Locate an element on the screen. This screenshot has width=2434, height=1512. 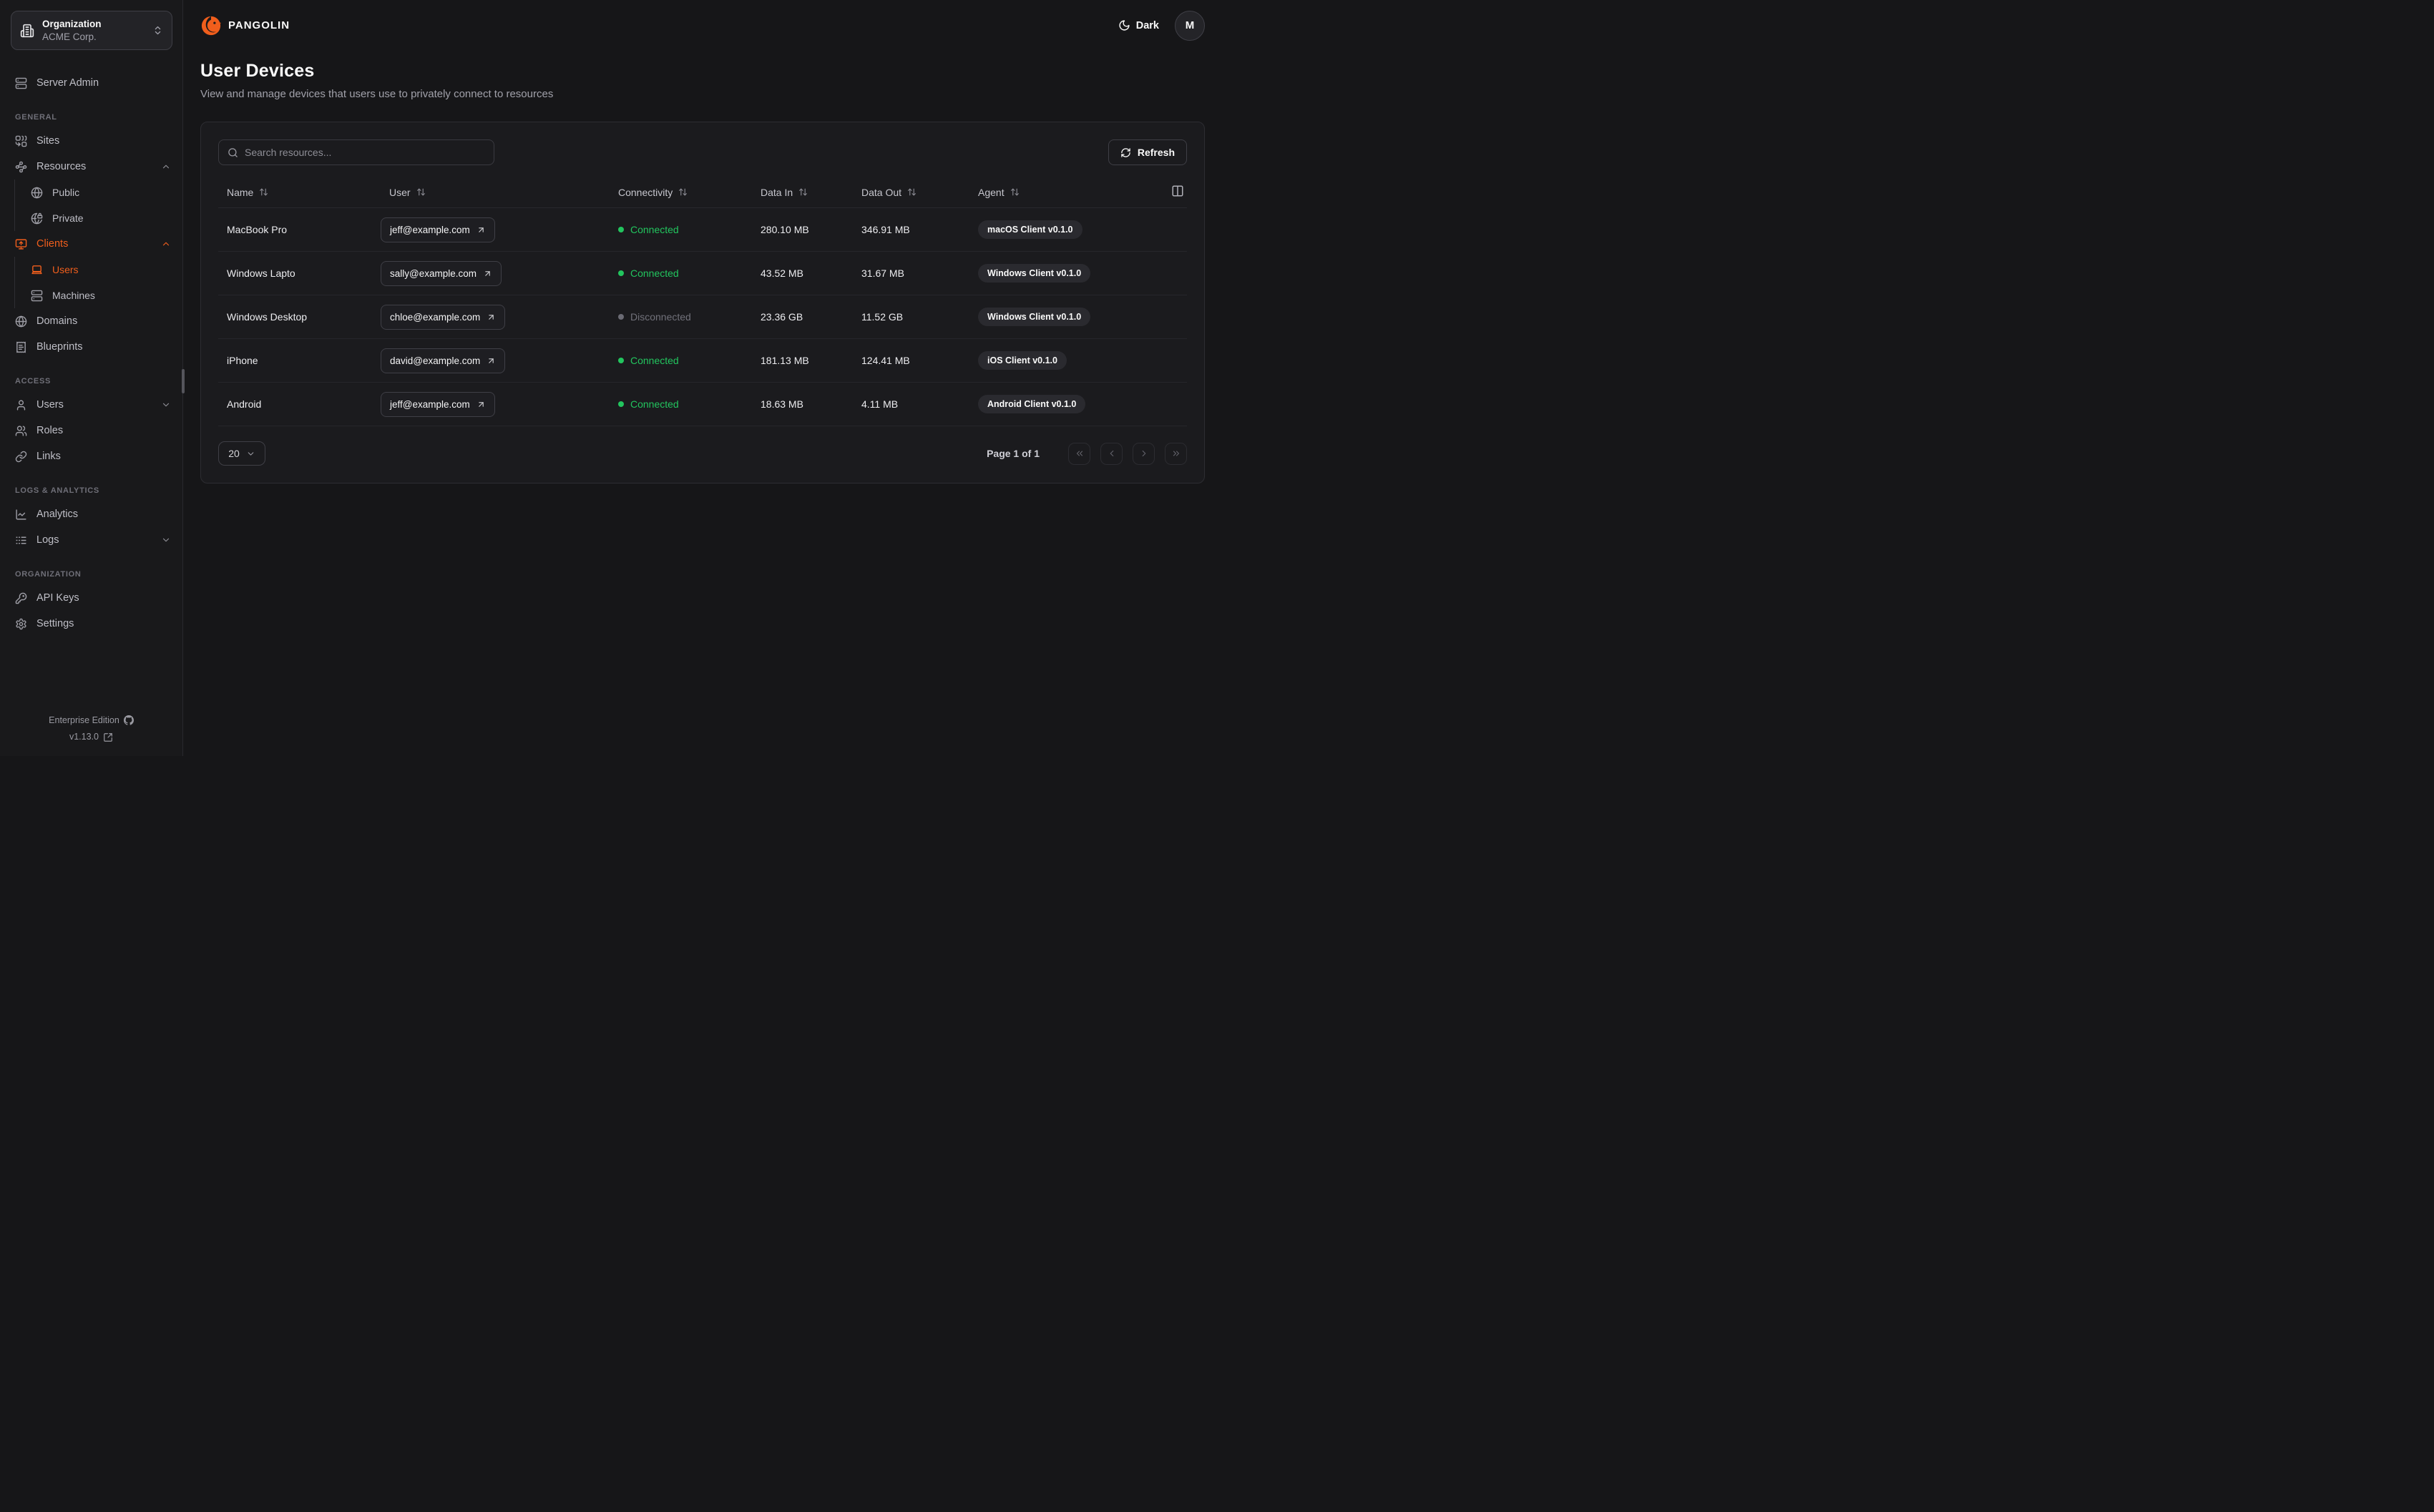
sidebar-item-clients: Clients is located at coordinates (91, 244).